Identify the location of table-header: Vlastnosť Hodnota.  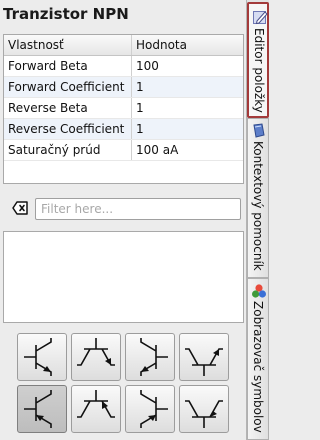
(123, 45).